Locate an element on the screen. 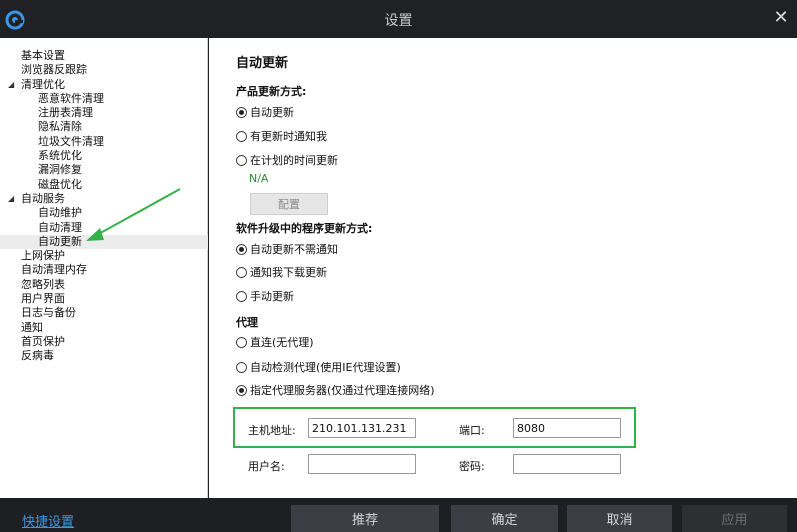  tree-item: 自动维护 is located at coordinates (104, 213).